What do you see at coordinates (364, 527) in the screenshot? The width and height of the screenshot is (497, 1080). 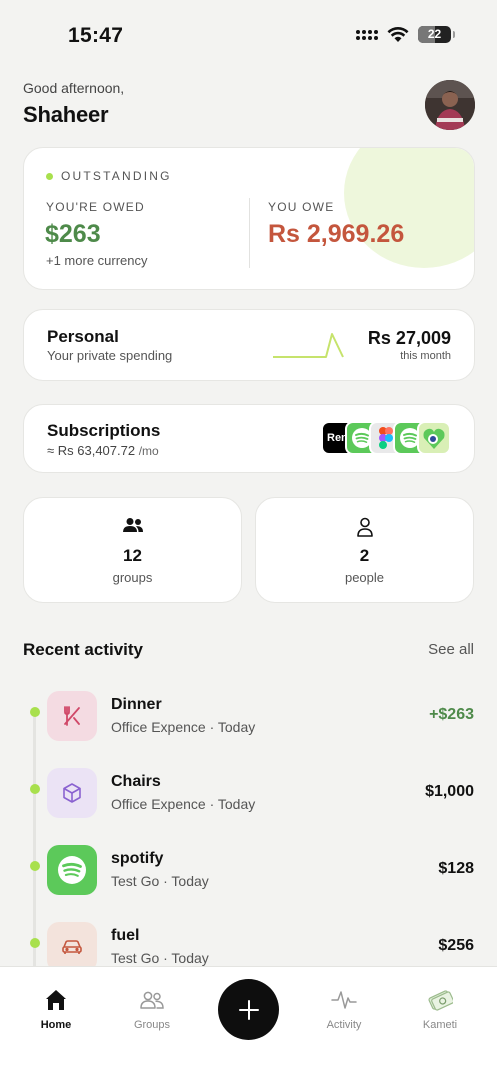 I see `person-icon` at bounding box center [364, 527].